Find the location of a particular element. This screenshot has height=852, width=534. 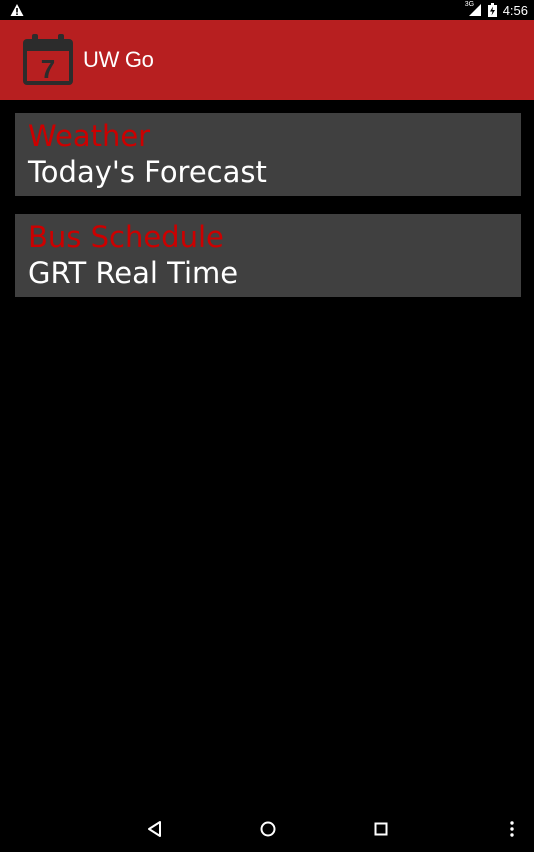

signal-icon: 3G is located at coordinates (473, 9).